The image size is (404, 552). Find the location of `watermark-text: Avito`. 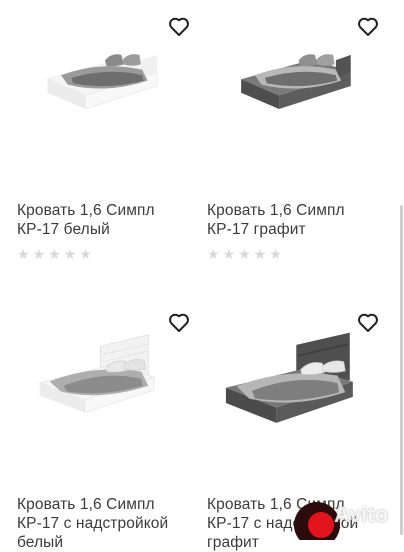

watermark-text: Avito is located at coordinates (361, 514).